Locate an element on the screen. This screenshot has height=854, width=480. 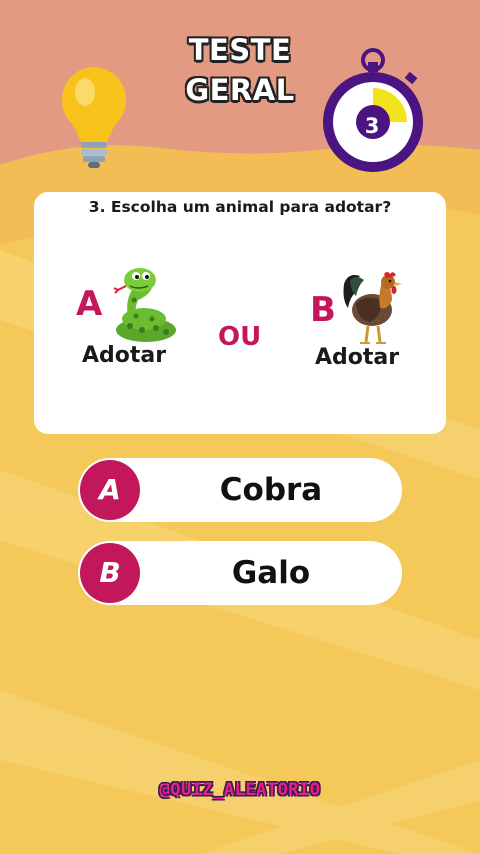
rooster-icon is located at coordinates (372, 308).